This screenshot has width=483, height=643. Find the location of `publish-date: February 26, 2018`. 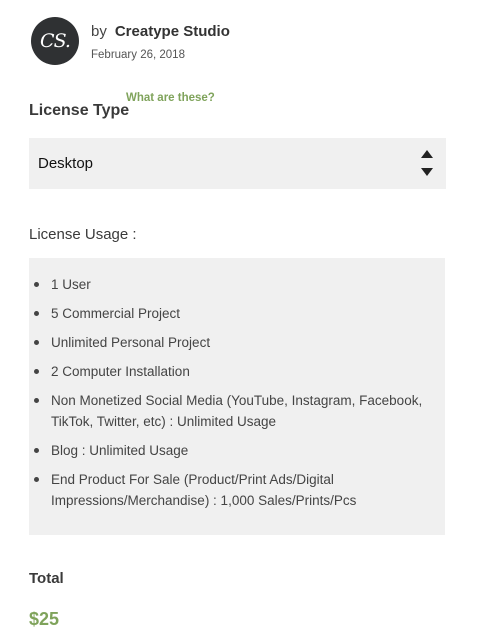

publish-date: February 26, 2018 is located at coordinates (138, 55).